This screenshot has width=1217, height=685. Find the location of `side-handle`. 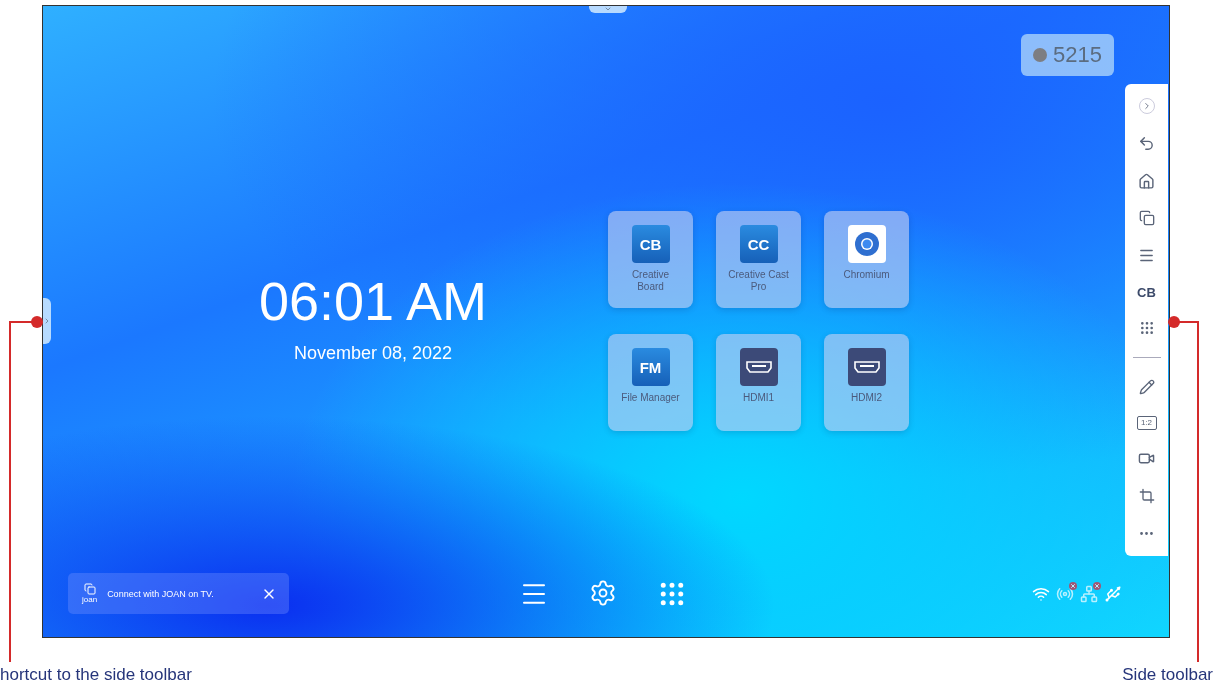

side-handle is located at coordinates (47, 321).